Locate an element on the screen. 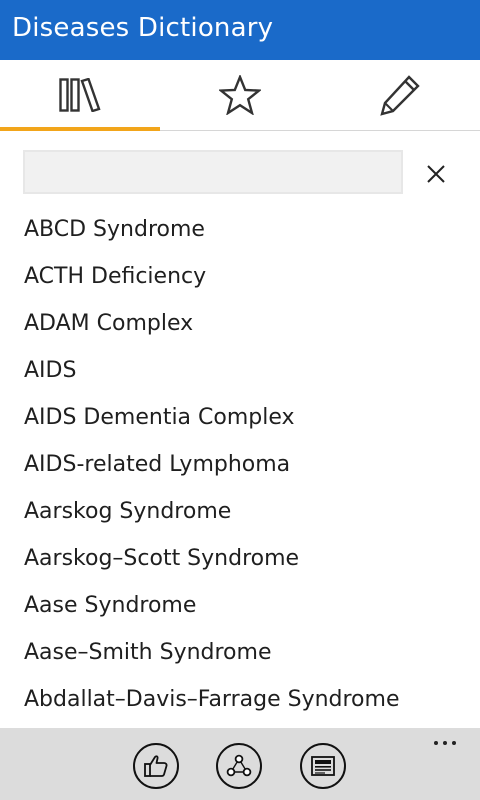 The height and width of the screenshot is (800, 480). tab-bar is located at coordinates (240, 95).